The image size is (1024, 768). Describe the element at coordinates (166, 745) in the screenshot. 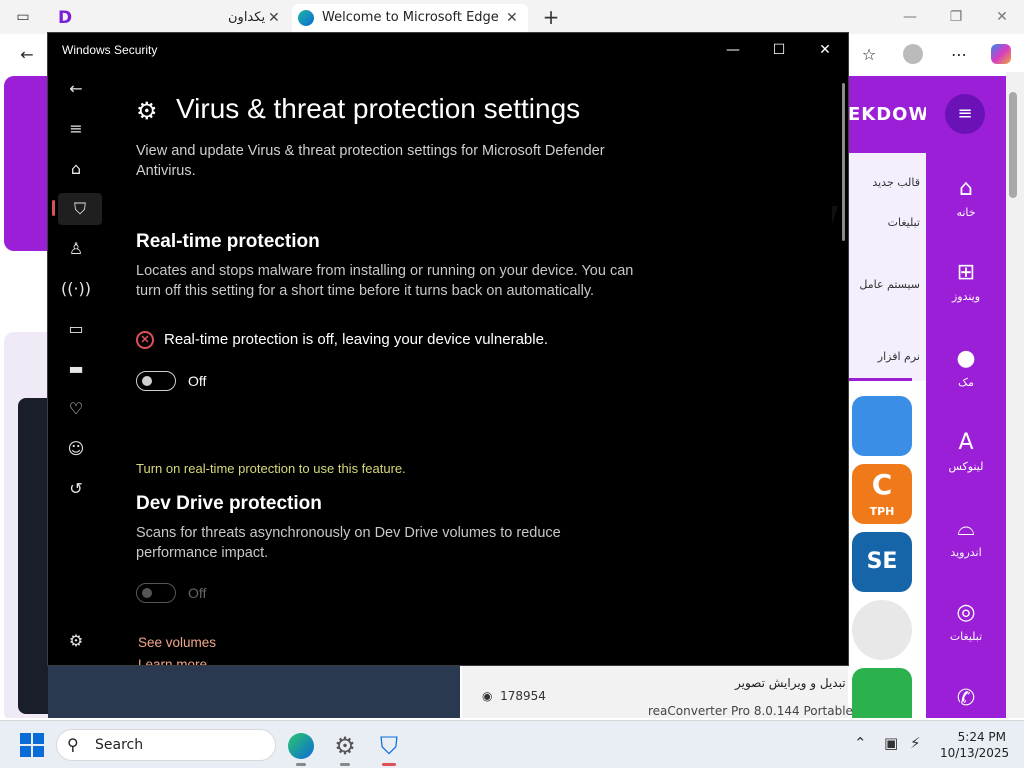

I see `taskbar-search: ⚲ Search` at that location.